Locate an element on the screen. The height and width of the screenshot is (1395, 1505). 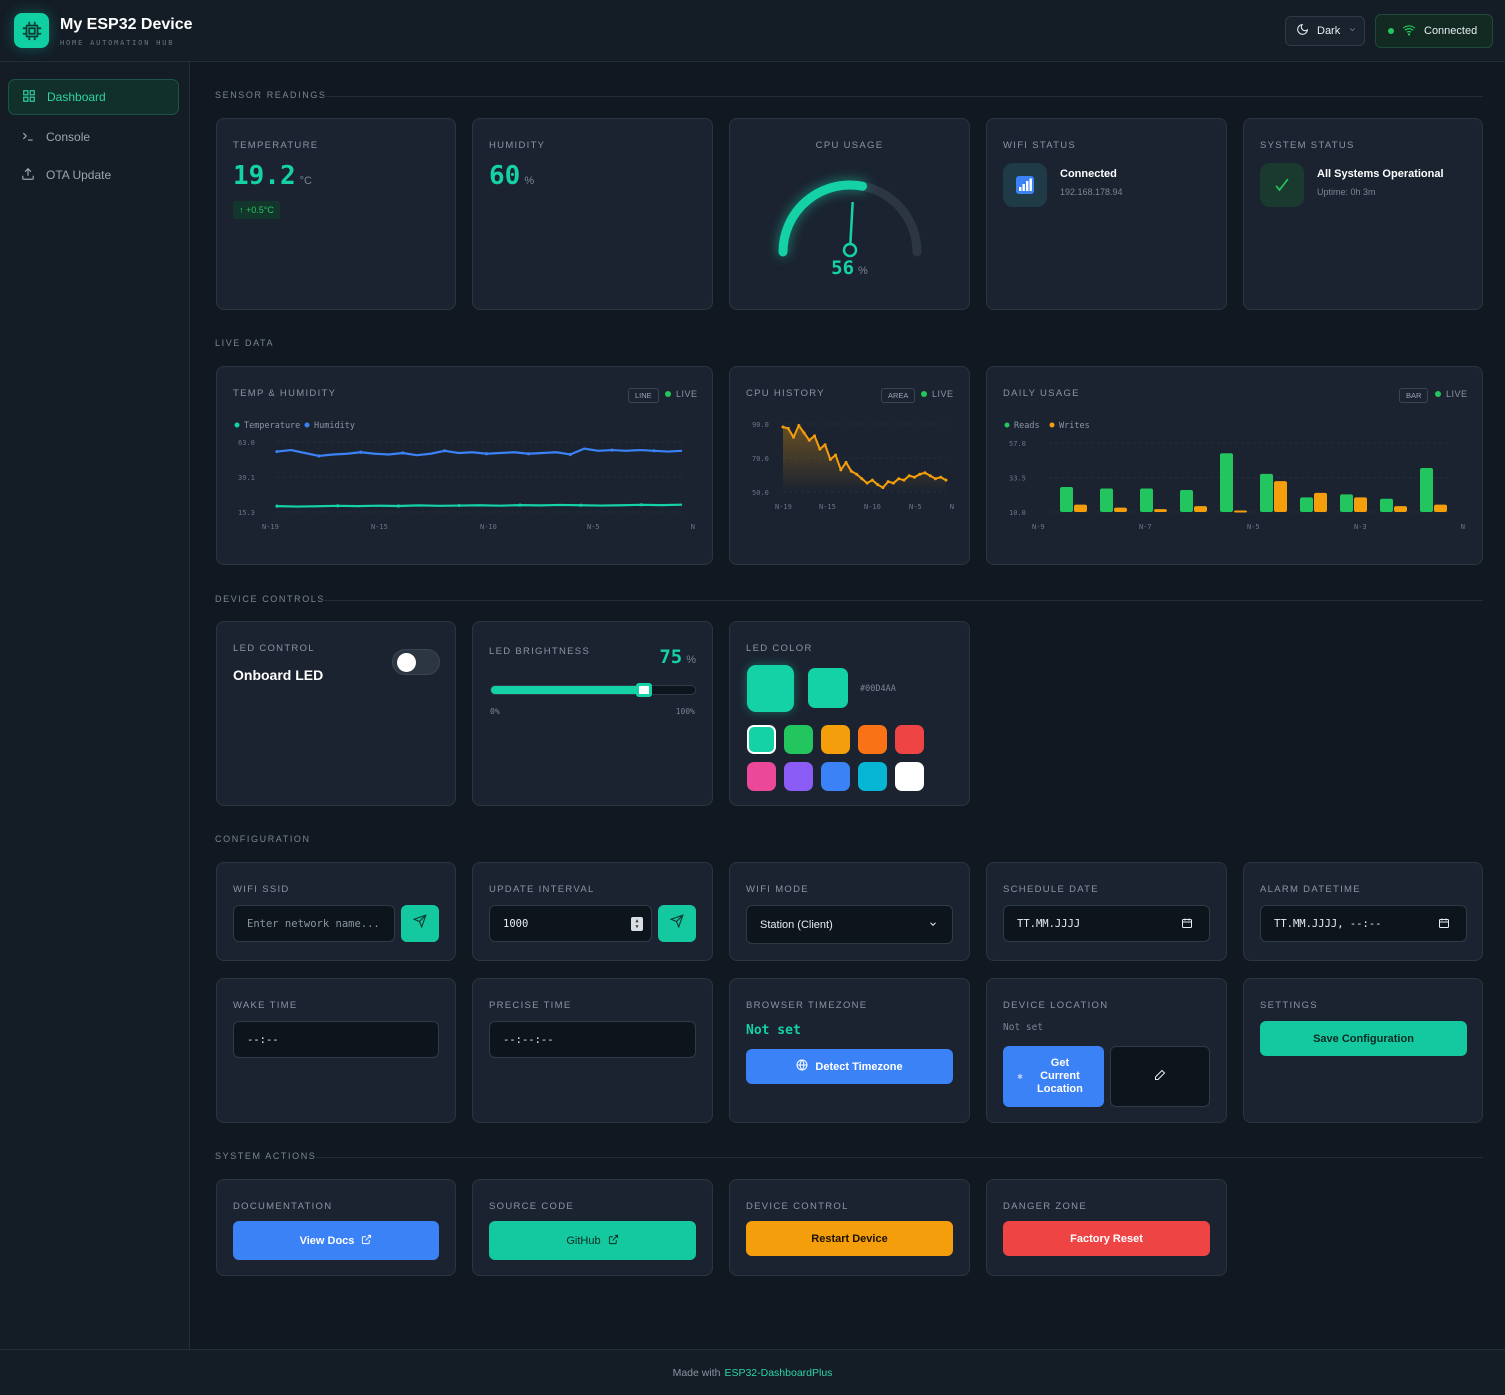
cpu-usage-card: CPU USAGE 56% is located at coordinates (849, 214).